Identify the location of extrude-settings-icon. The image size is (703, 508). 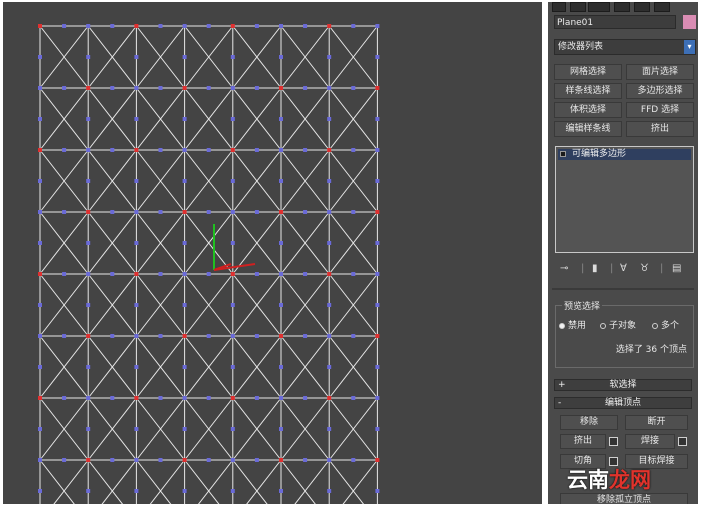
(613, 441).